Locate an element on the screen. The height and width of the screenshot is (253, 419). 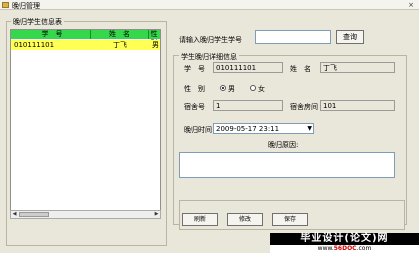
search-button: 查询 is located at coordinates (350, 37).